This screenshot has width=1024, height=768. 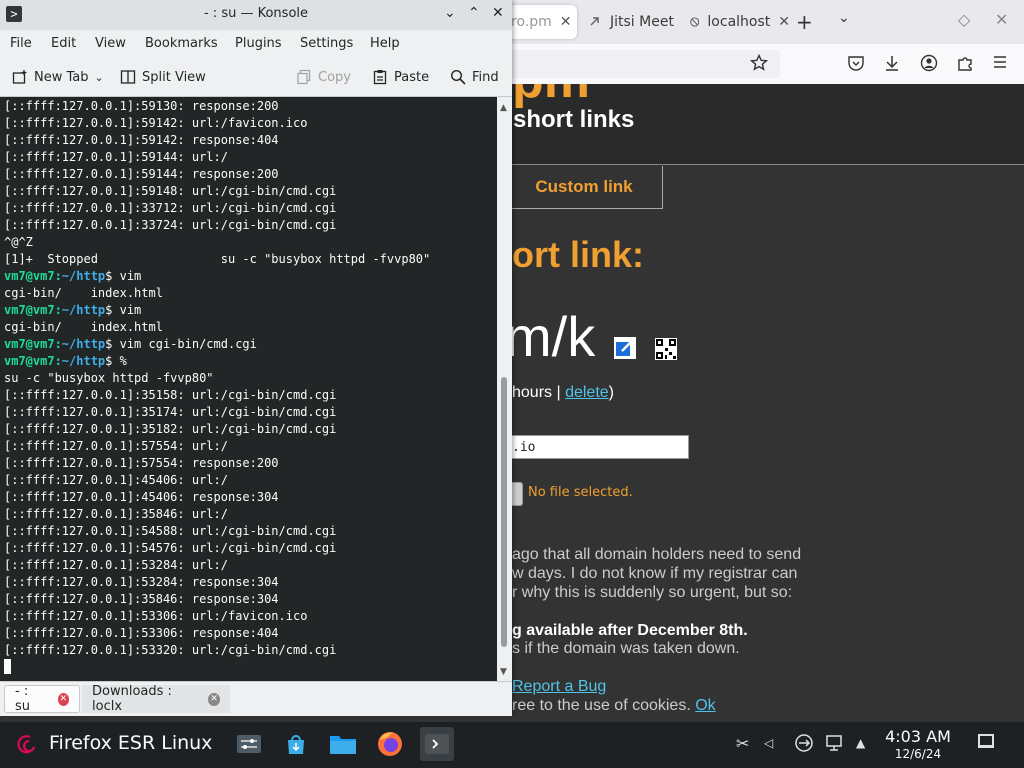 I want to click on copy-button: Copy, so click(x=323, y=77).